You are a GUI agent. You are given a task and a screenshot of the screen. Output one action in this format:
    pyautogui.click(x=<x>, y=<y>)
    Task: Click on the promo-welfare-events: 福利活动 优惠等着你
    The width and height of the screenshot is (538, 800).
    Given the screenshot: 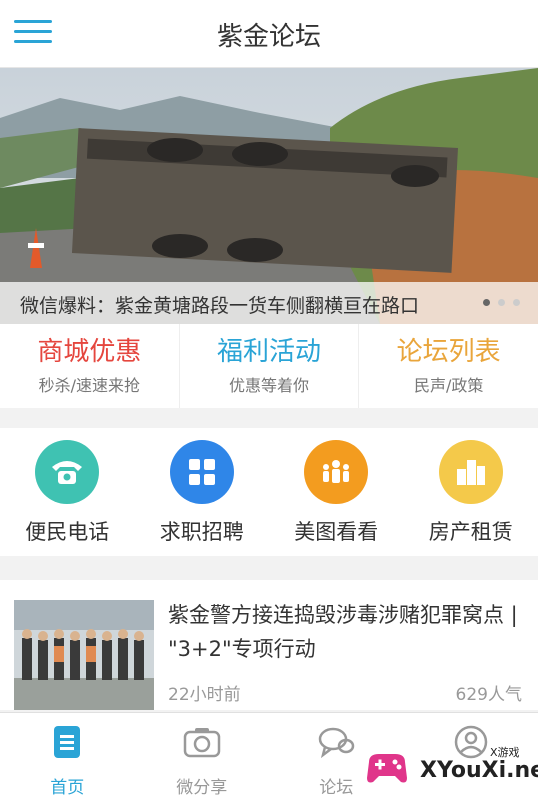 What is the action you would take?
    pyautogui.click(x=270, y=366)
    